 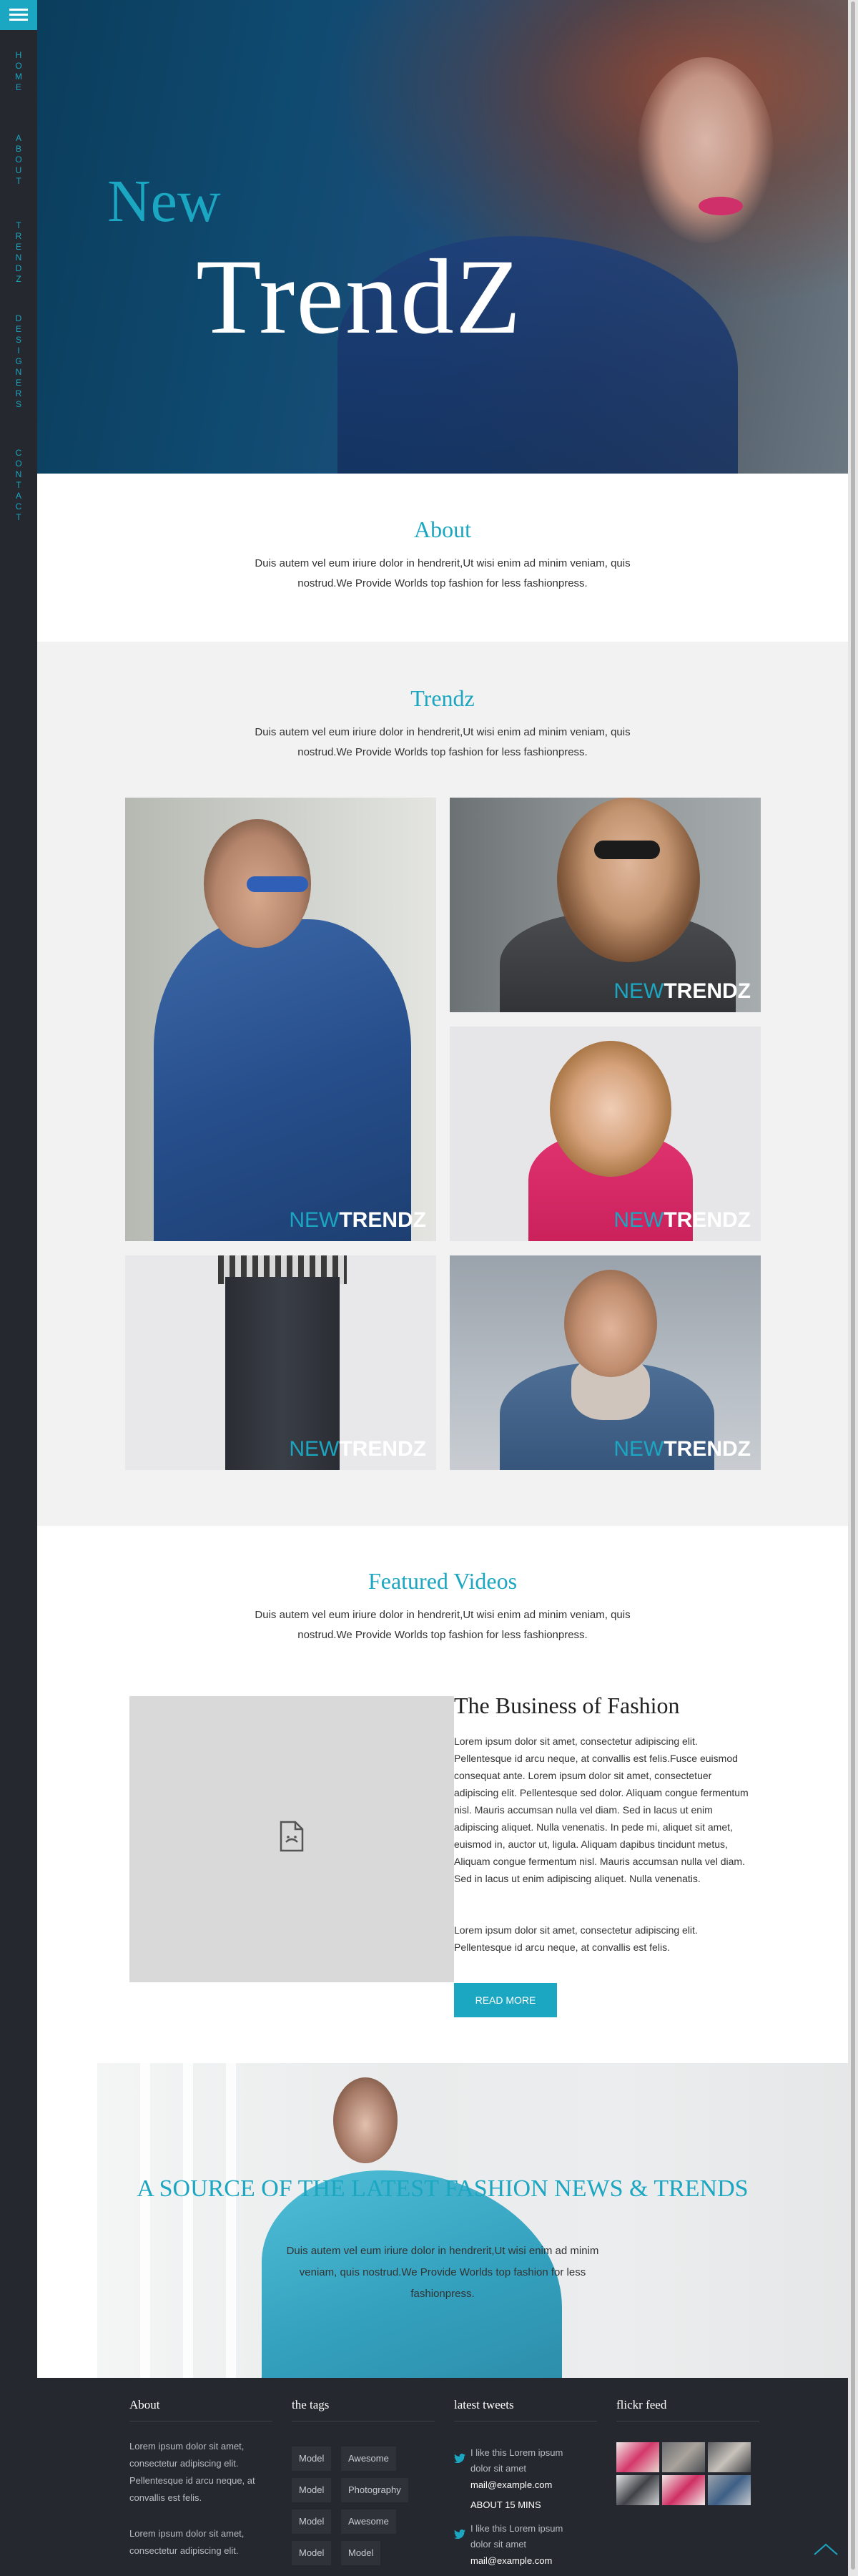 What do you see at coordinates (280, 1362) in the screenshot?
I see `trend-tile-jeans: NEWTRENDZ` at bounding box center [280, 1362].